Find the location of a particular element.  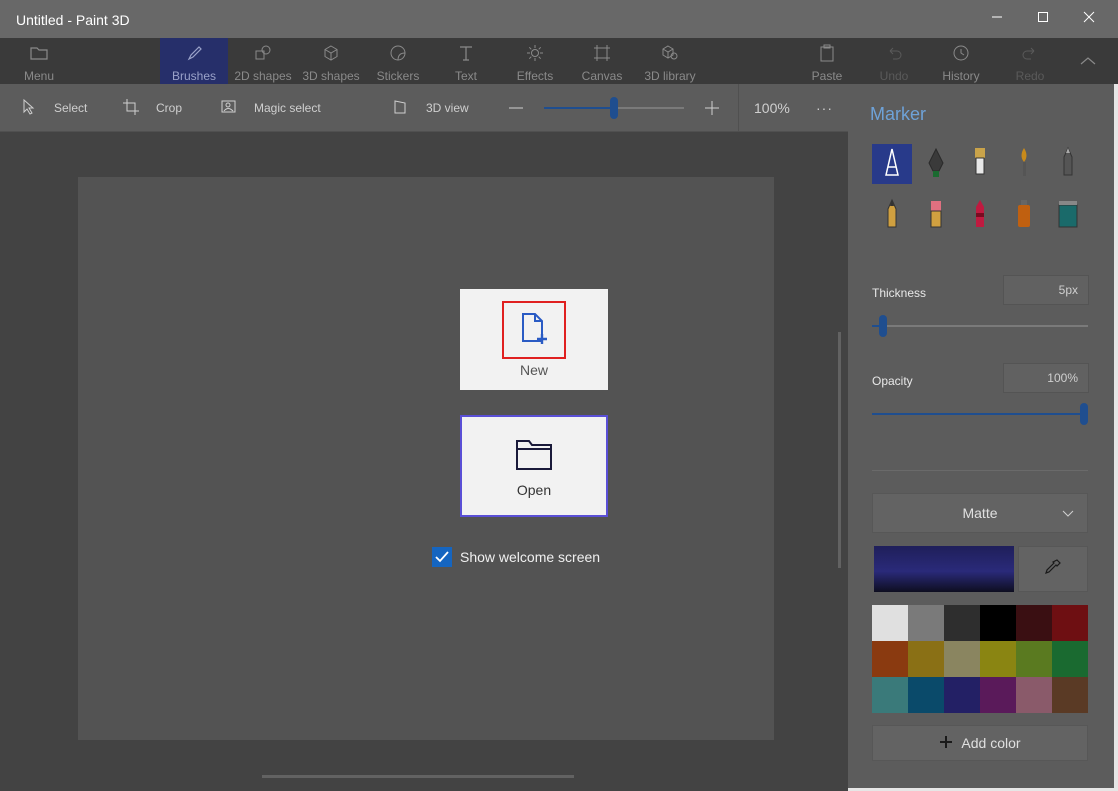

paste-label: Paste is located at coordinates (827, 76).